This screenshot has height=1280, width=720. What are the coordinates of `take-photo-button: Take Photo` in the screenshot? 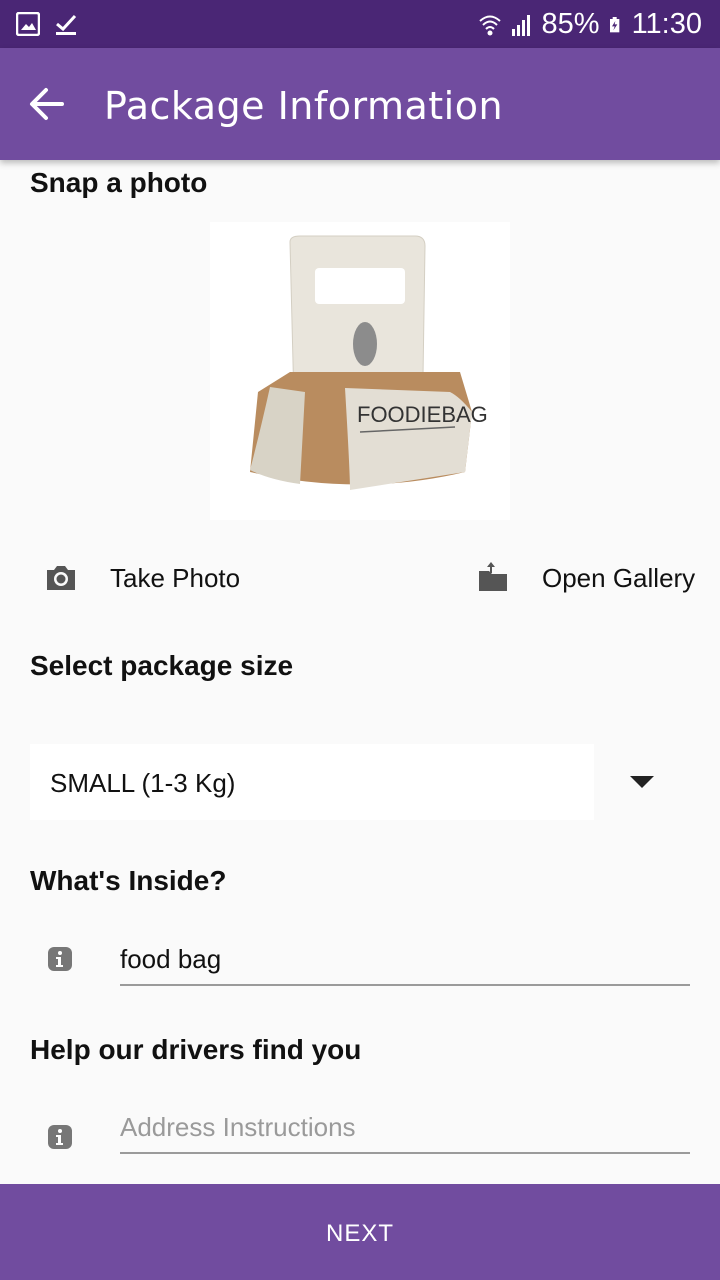 It's located at (142, 578).